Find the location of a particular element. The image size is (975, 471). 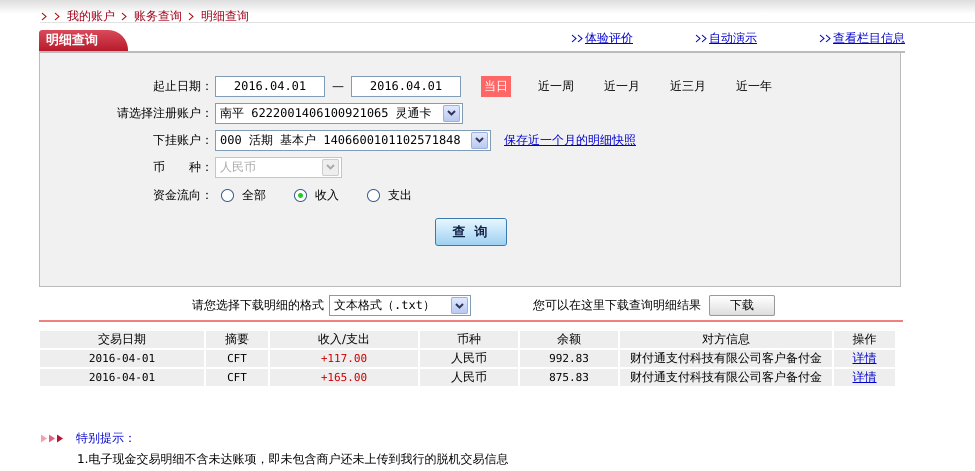

date-range-option: 近三月 is located at coordinates (688, 86).